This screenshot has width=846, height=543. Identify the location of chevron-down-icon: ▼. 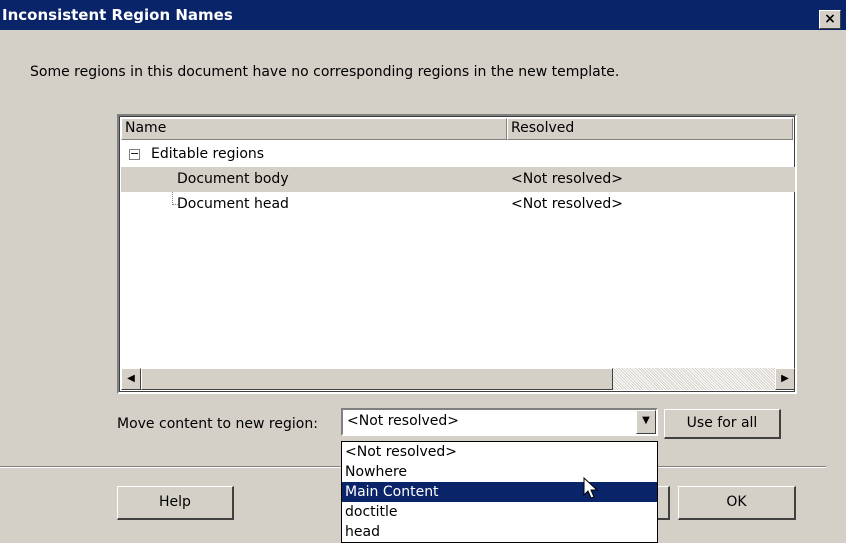
(646, 422).